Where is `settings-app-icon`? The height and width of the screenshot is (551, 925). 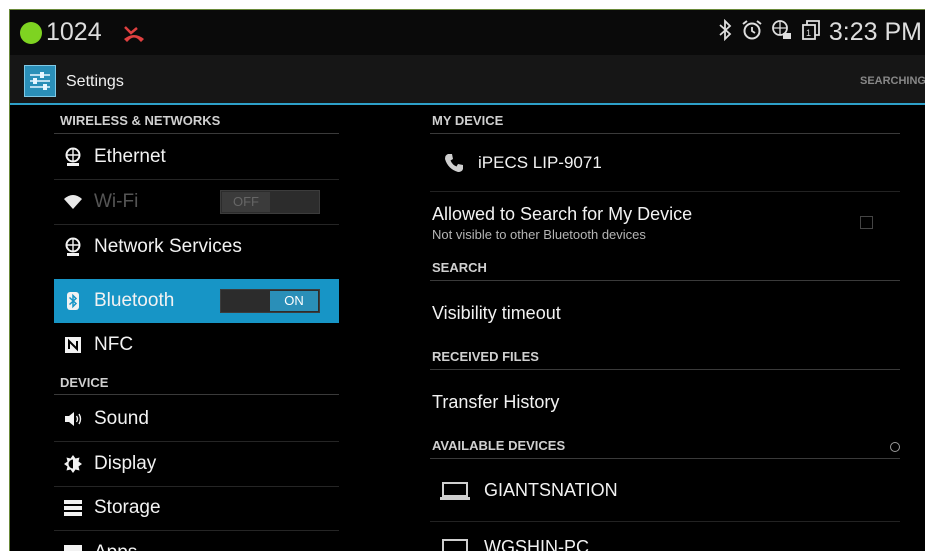
settings-app-icon is located at coordinates (40, 81).